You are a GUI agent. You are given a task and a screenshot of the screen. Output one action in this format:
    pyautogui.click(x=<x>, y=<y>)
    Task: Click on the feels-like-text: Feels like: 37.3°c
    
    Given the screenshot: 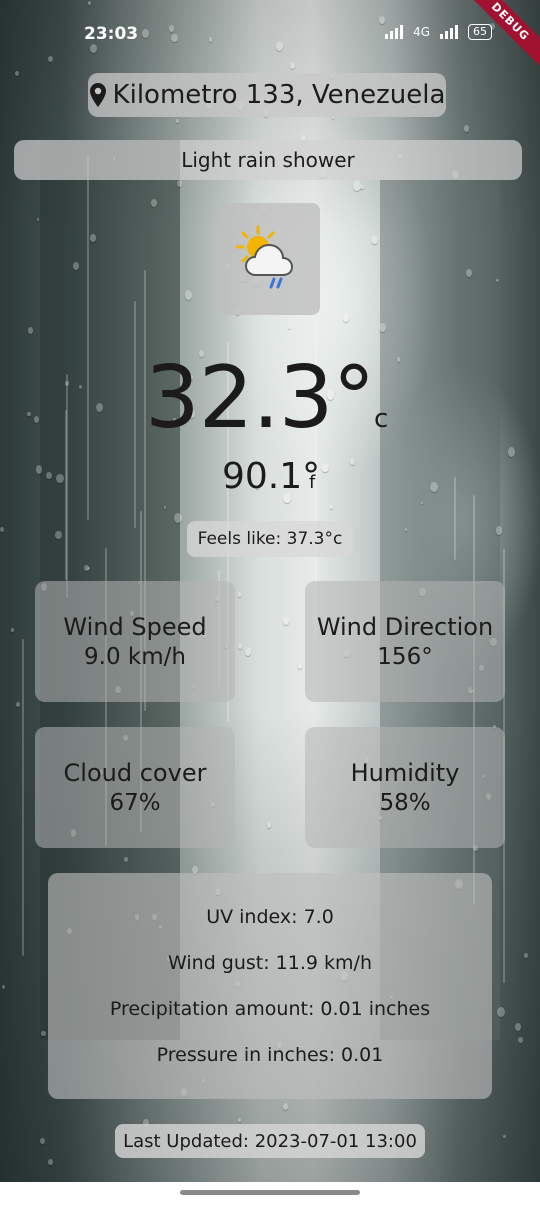 What is the action you would take?
    pyautogui.click(x=270, y=539)
    